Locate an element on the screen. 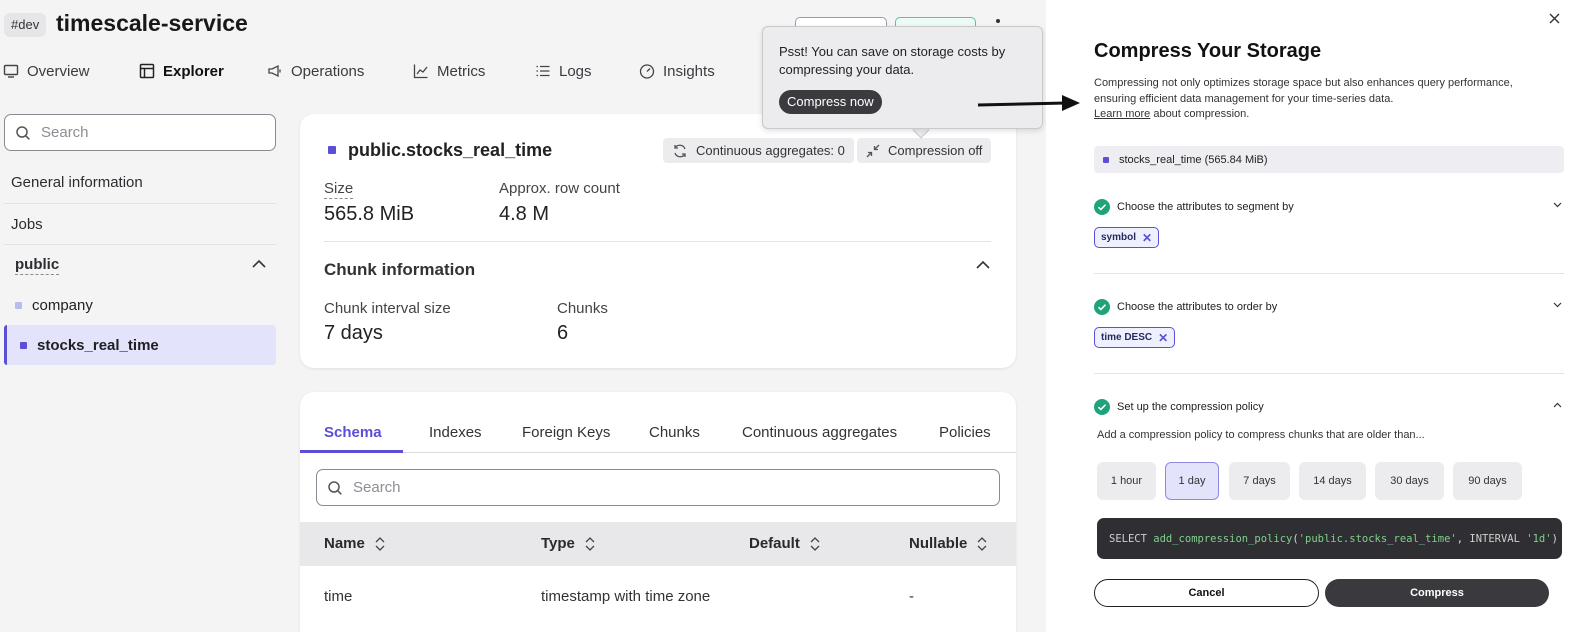  schema-search is located at coordinates (658, 487).